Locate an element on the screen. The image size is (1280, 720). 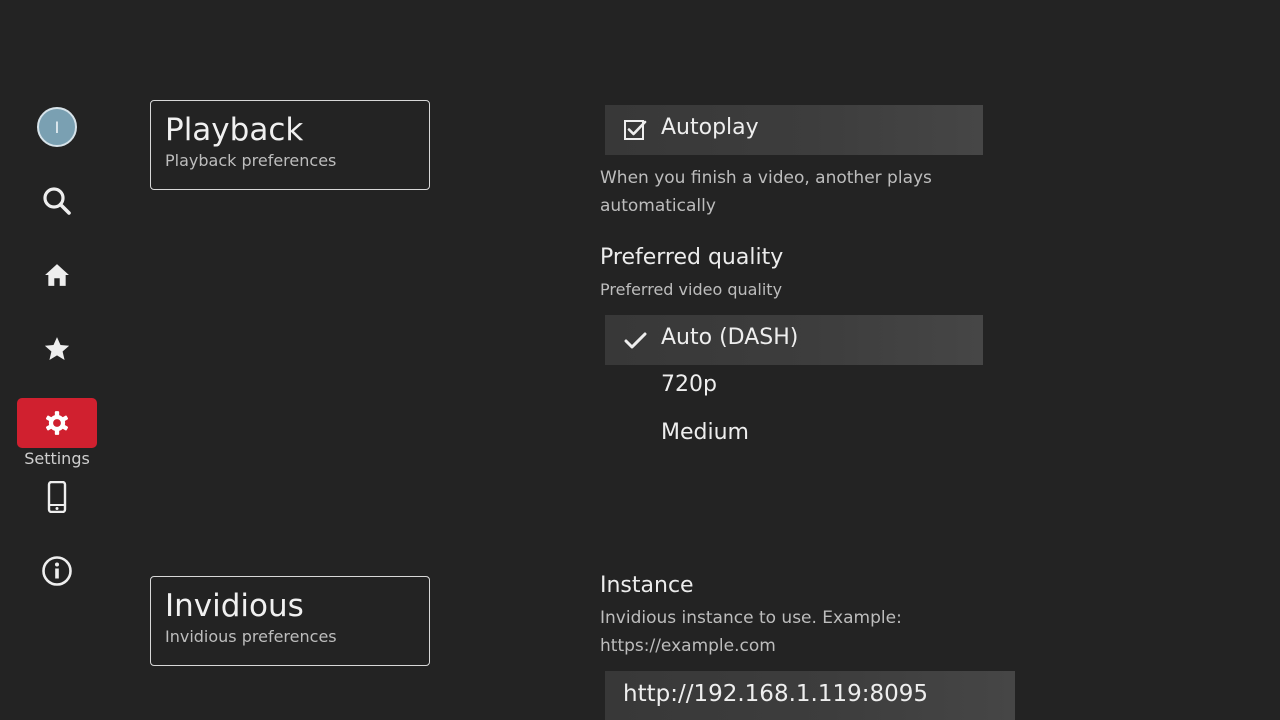
avatar-letter: I is located at coordinates (57, 127).